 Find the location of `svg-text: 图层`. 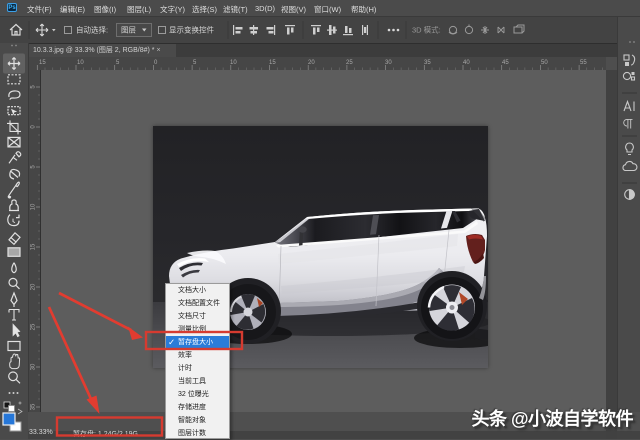

svg-text: 图层 is located at coordinates (128, 30).